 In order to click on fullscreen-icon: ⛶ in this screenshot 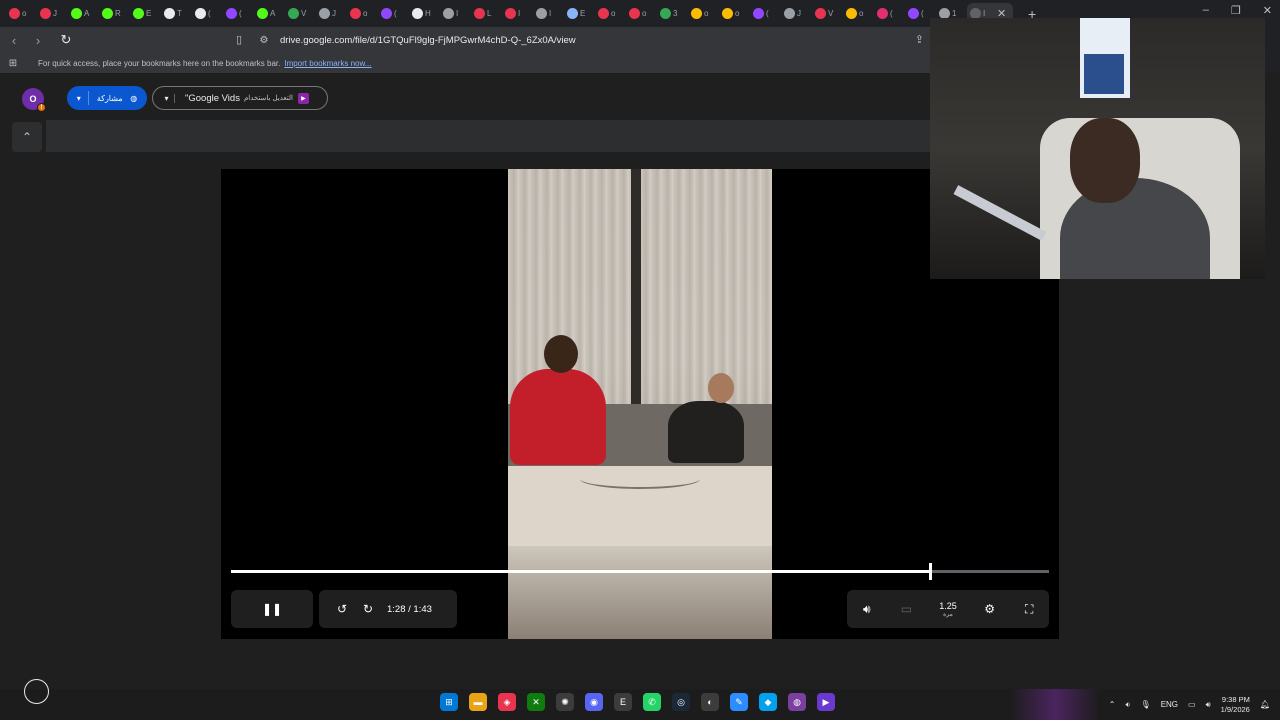, I will do `click(1029, 609)`.